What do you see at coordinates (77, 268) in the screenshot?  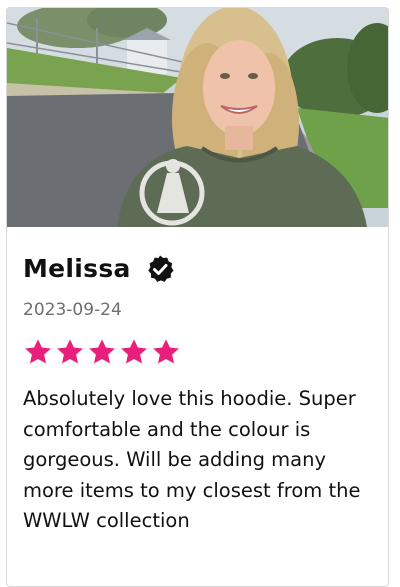 I see `author-name: Melissa` at bounding box center [77, 268].